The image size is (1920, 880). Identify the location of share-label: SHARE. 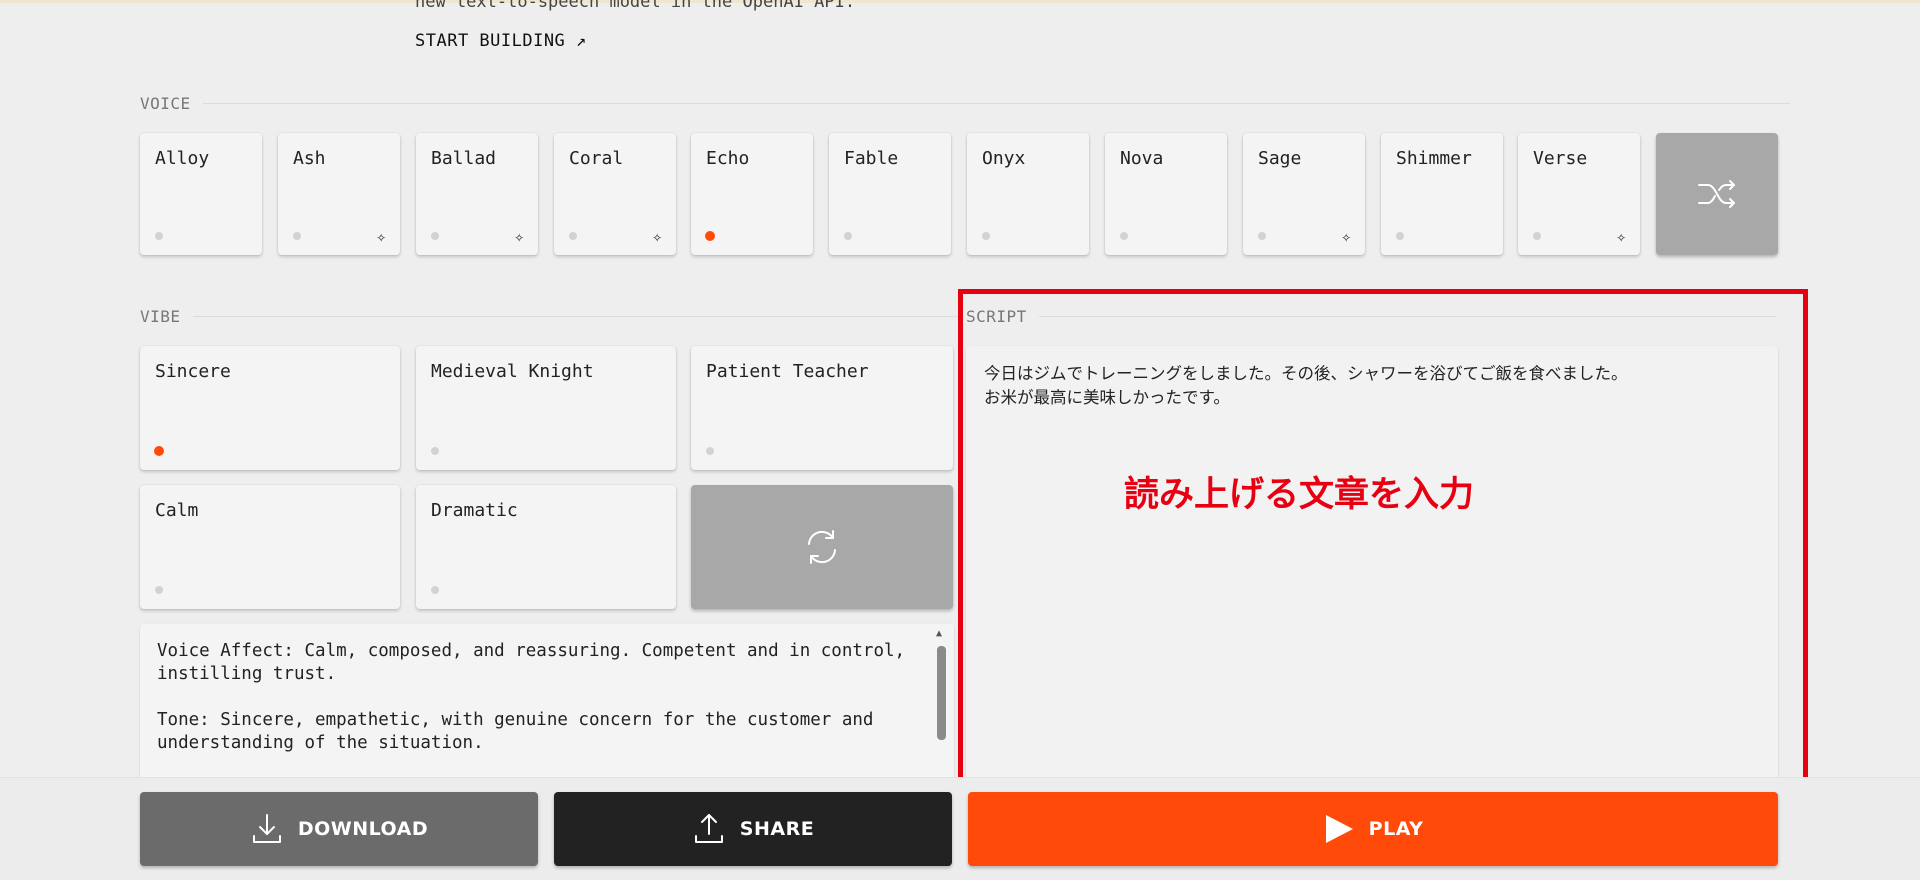
(777, 829).